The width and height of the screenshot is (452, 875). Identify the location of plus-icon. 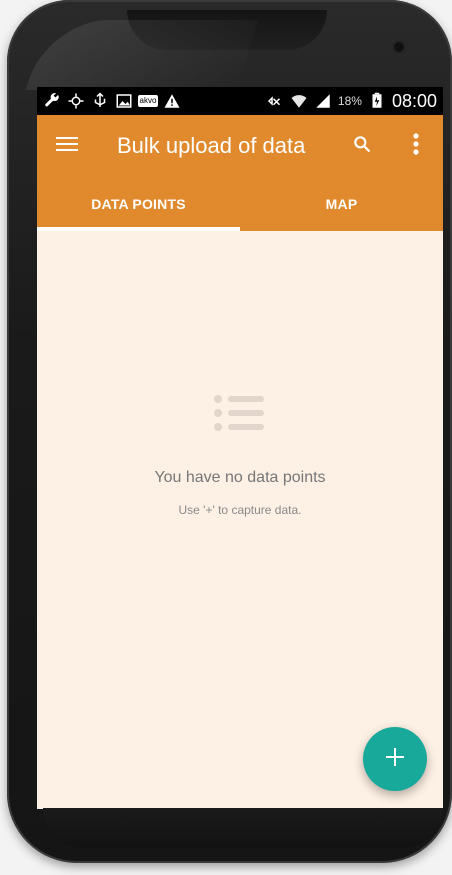
(395, 759).